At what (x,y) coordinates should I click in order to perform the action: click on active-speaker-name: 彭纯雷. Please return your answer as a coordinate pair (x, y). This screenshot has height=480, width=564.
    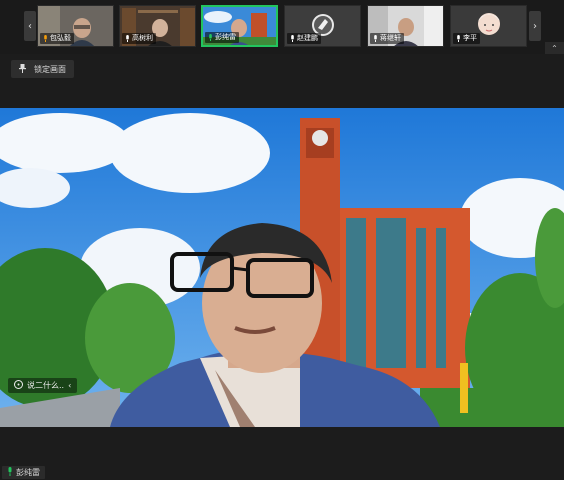
    Looking at the image, I should click on (28, 472).